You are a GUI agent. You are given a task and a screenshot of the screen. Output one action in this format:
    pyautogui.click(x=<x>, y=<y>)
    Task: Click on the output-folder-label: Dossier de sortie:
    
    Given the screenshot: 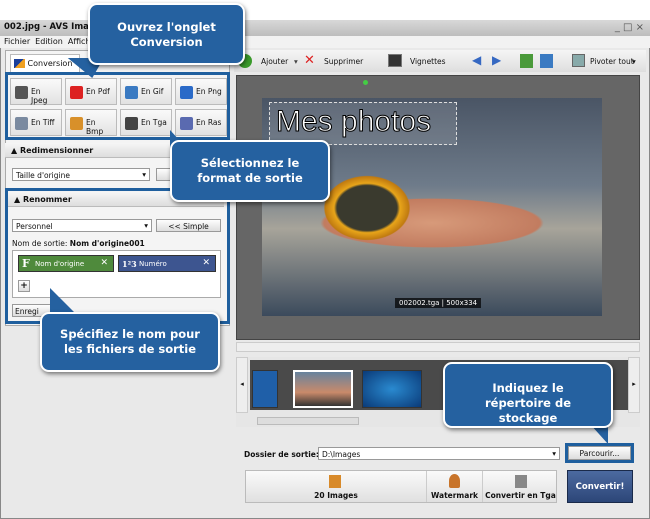 What is the action you would take?
    pyautogui.click(x=281, y=454)
    